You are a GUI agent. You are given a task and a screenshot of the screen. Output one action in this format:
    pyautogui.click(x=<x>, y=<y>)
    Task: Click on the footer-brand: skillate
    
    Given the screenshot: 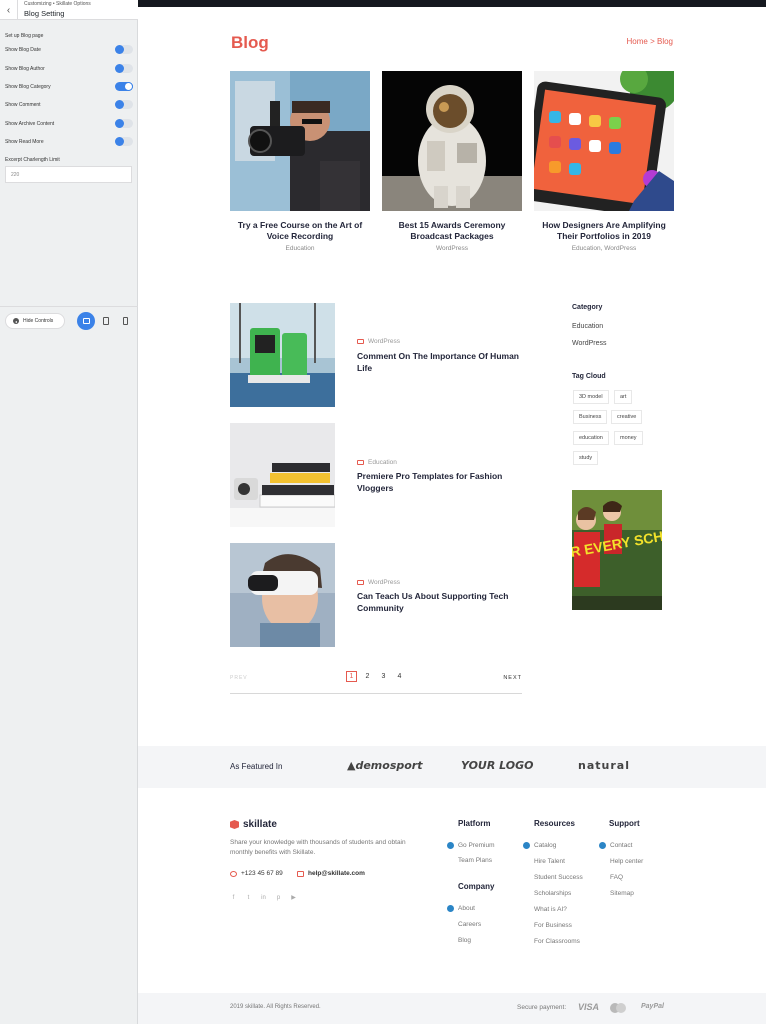 What is the action you would take?
    pyautogui.click(x=253, y=824)
    